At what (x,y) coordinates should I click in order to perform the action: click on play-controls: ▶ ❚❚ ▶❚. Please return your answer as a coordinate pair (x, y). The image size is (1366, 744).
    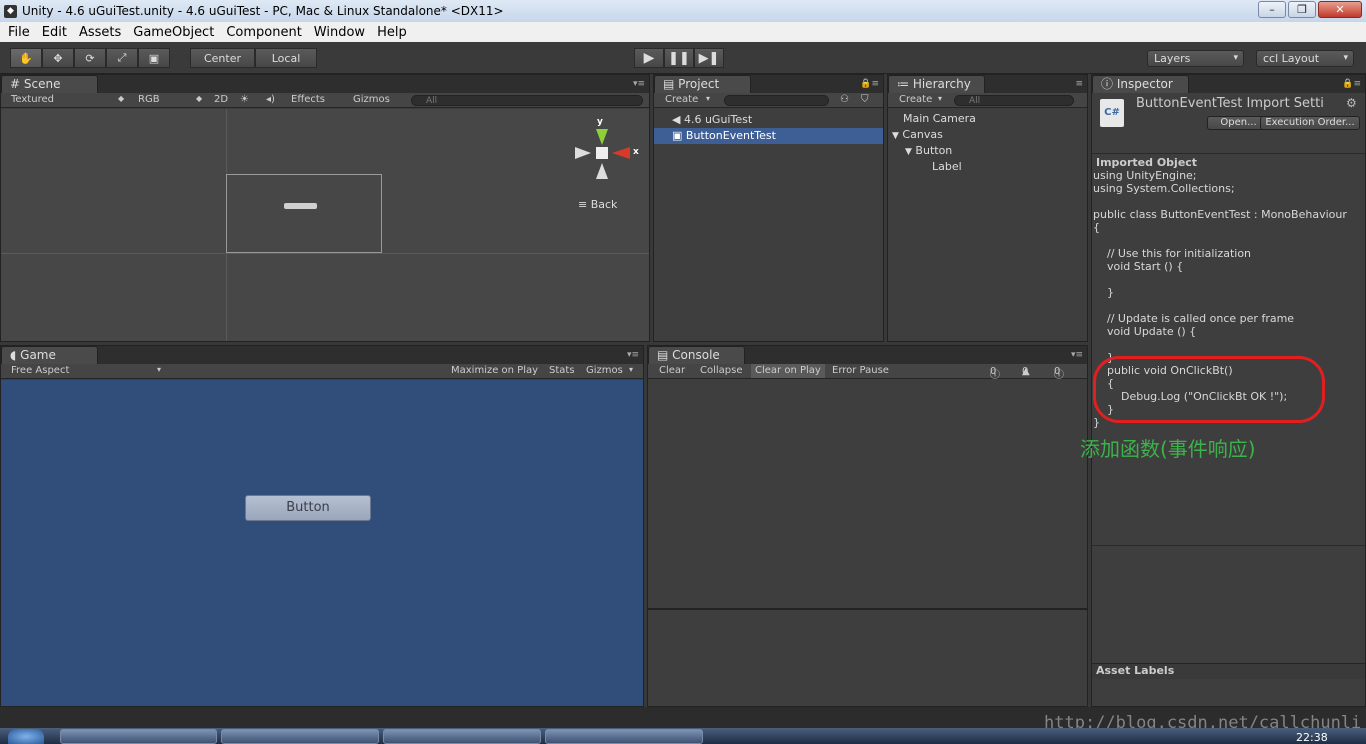
    Looking at the image, I should click on (679, 58).